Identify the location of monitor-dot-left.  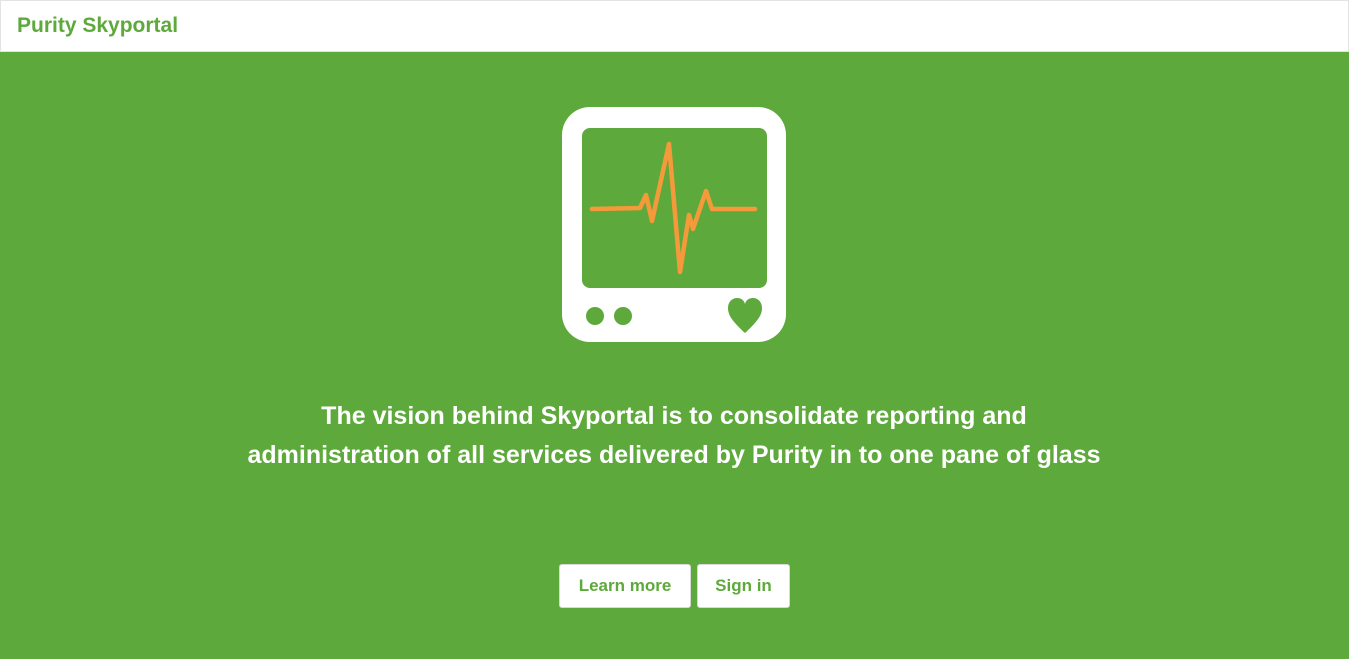
(595, 316).